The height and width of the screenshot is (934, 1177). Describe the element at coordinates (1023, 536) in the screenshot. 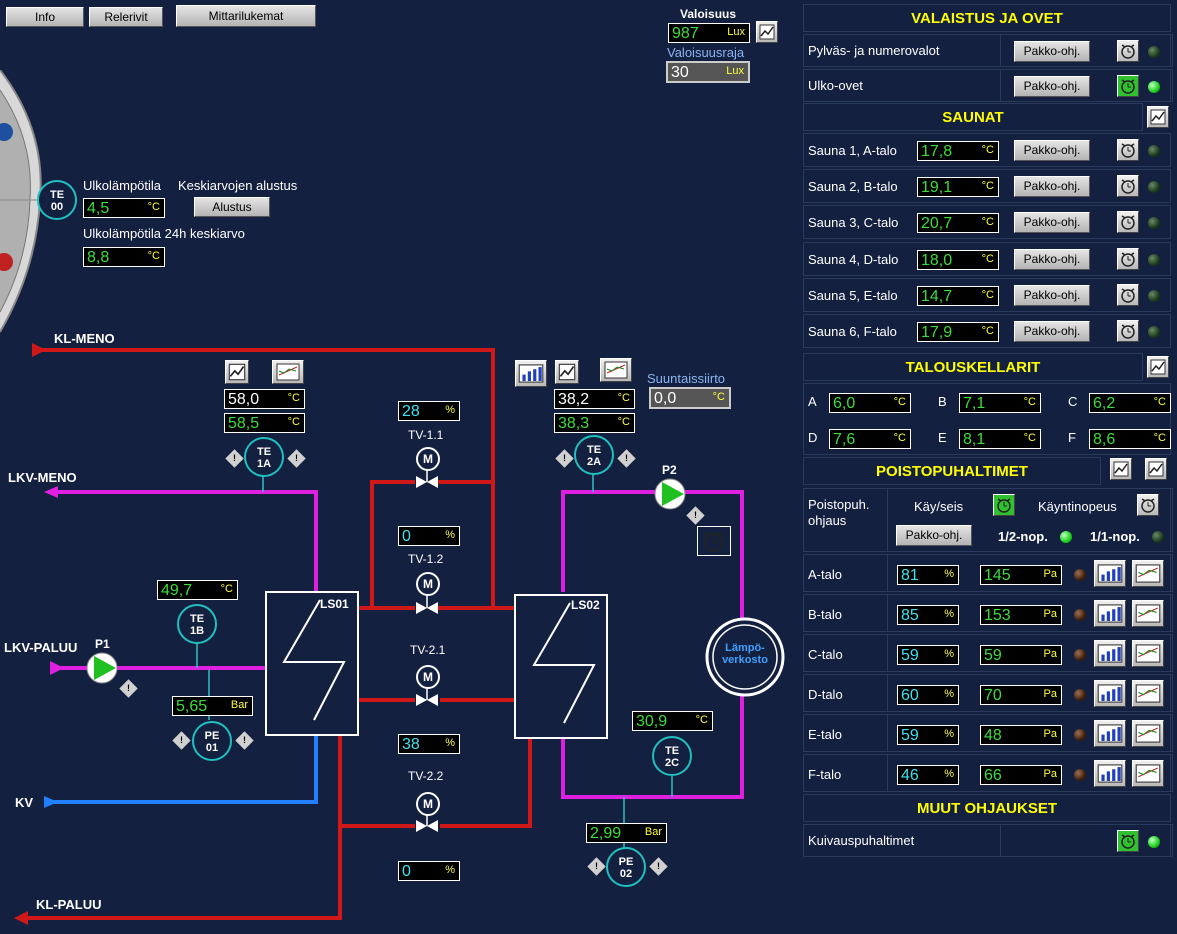

I see `half-speed-label: 1/2-nop.` at that location.